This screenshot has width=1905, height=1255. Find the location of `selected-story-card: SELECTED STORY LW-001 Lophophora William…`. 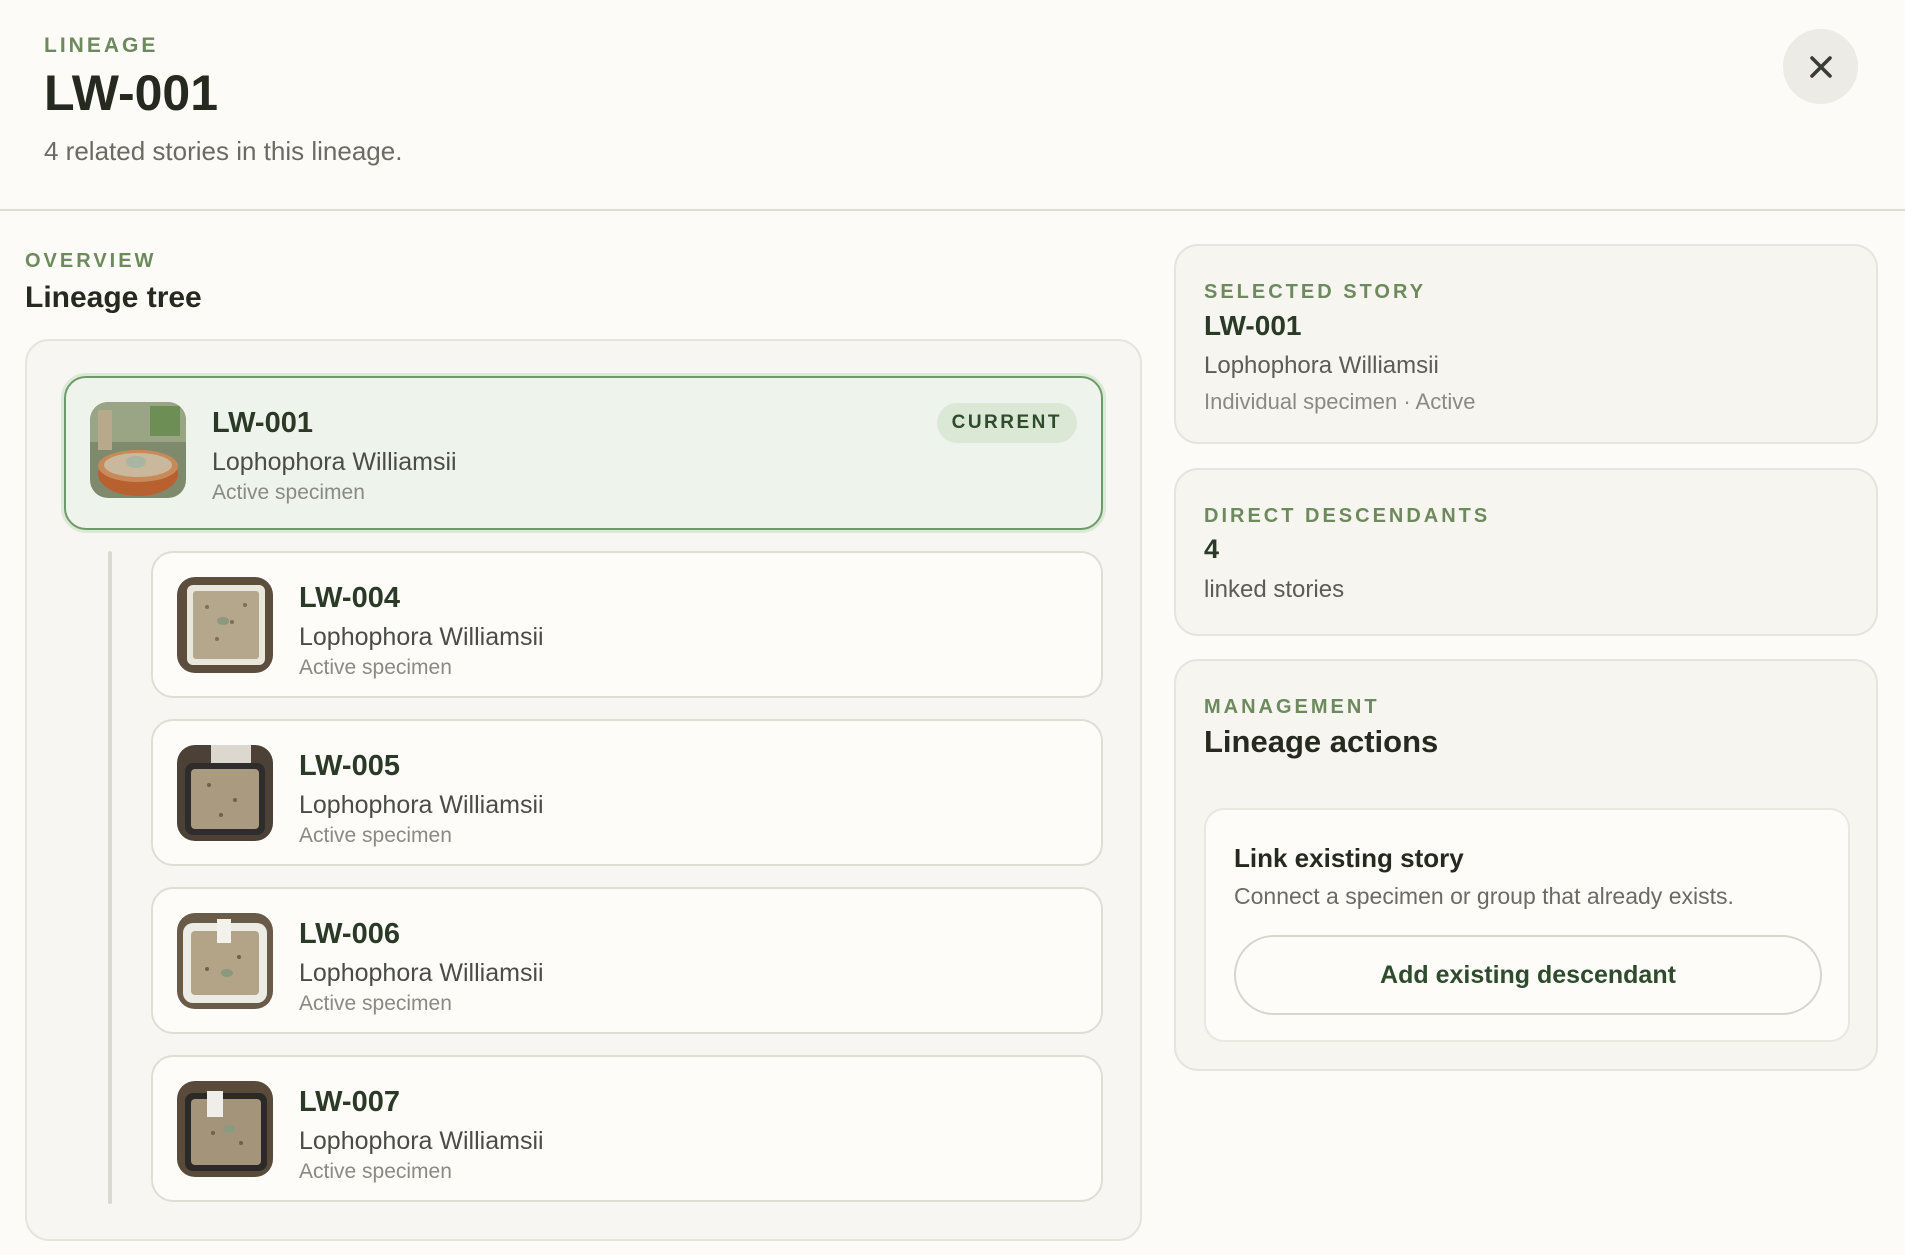

selected-story-card: SELECTED STORY LW-001 Lophophora William… is located at coordinates (1526, 344).